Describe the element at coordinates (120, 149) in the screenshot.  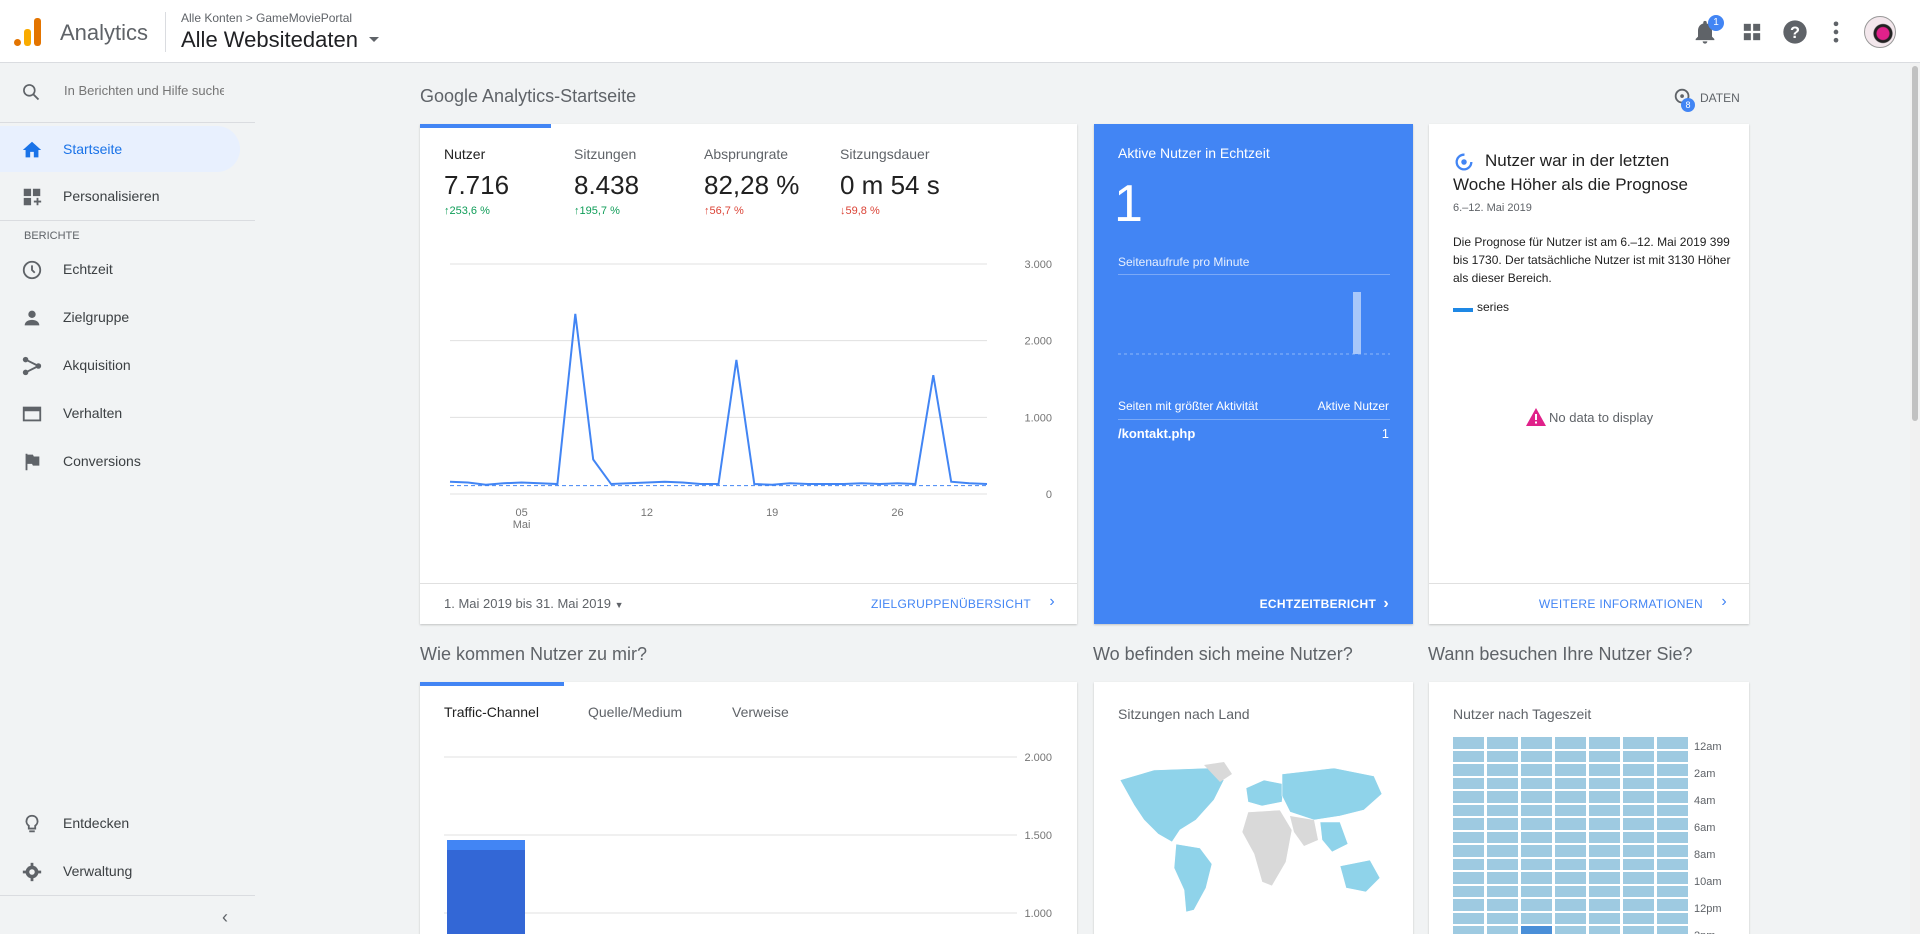
I see `nav-item-startseite: Startseite` at that location.